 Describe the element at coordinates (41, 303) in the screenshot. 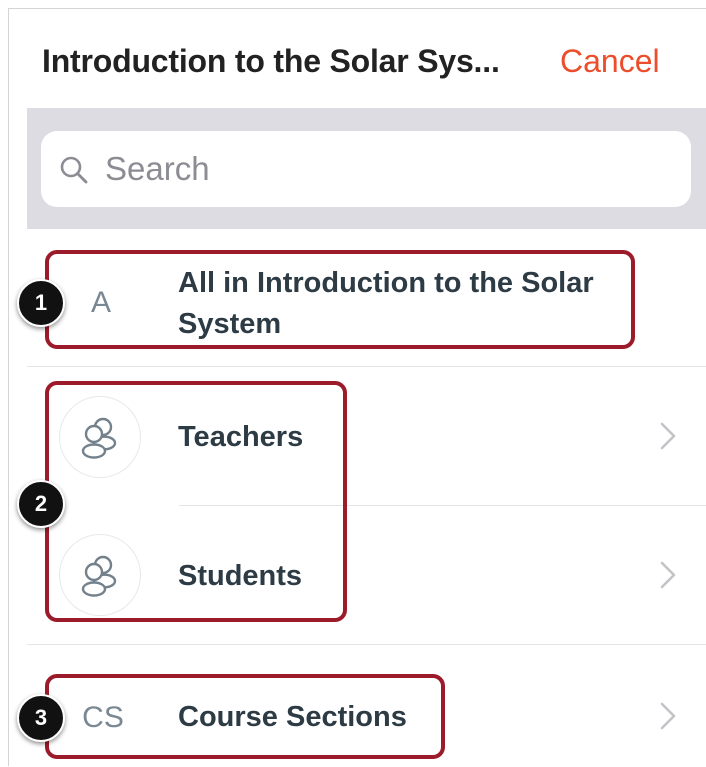

I see `annotation-badge-1: 1` at that location.